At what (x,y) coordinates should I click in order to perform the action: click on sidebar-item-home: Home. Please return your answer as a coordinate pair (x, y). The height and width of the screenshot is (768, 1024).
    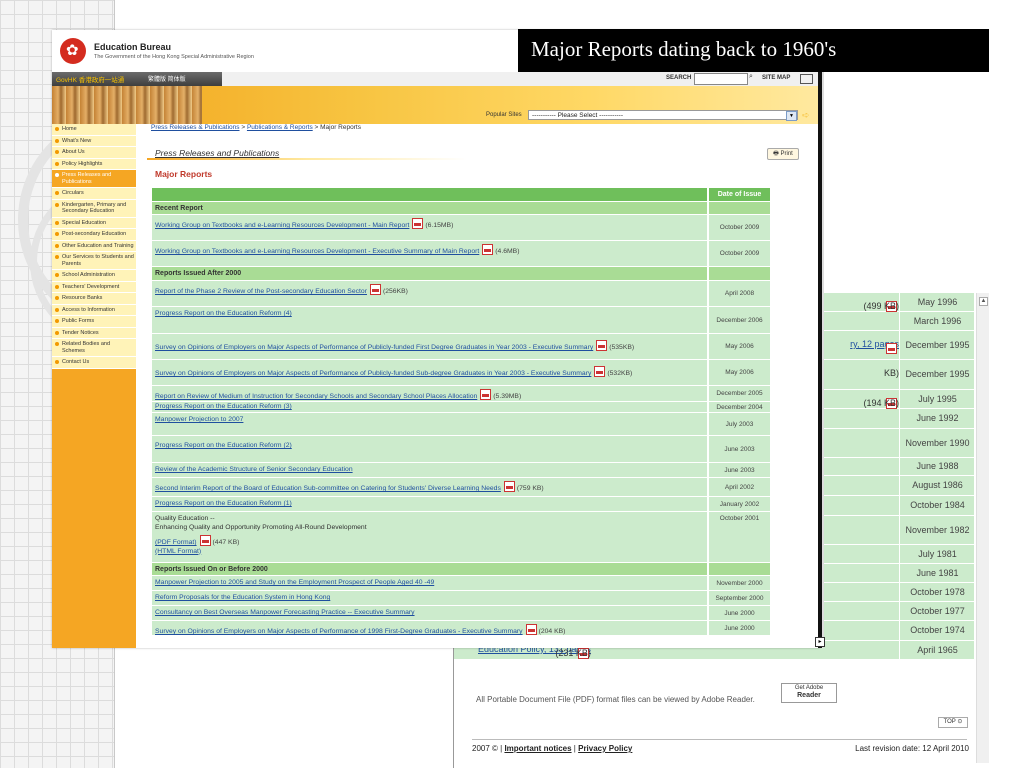
    Looking at the image, I should click on (94, 130).